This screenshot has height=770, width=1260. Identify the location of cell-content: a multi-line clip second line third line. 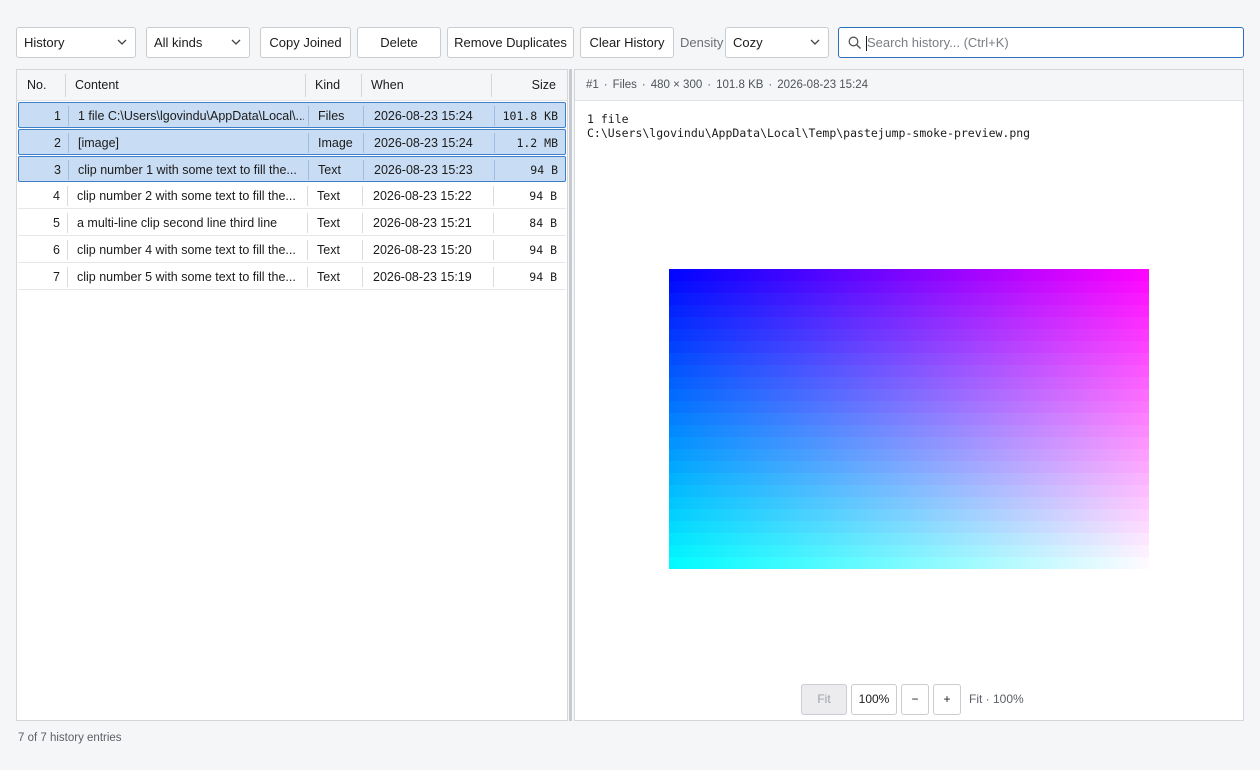
(177, 223).